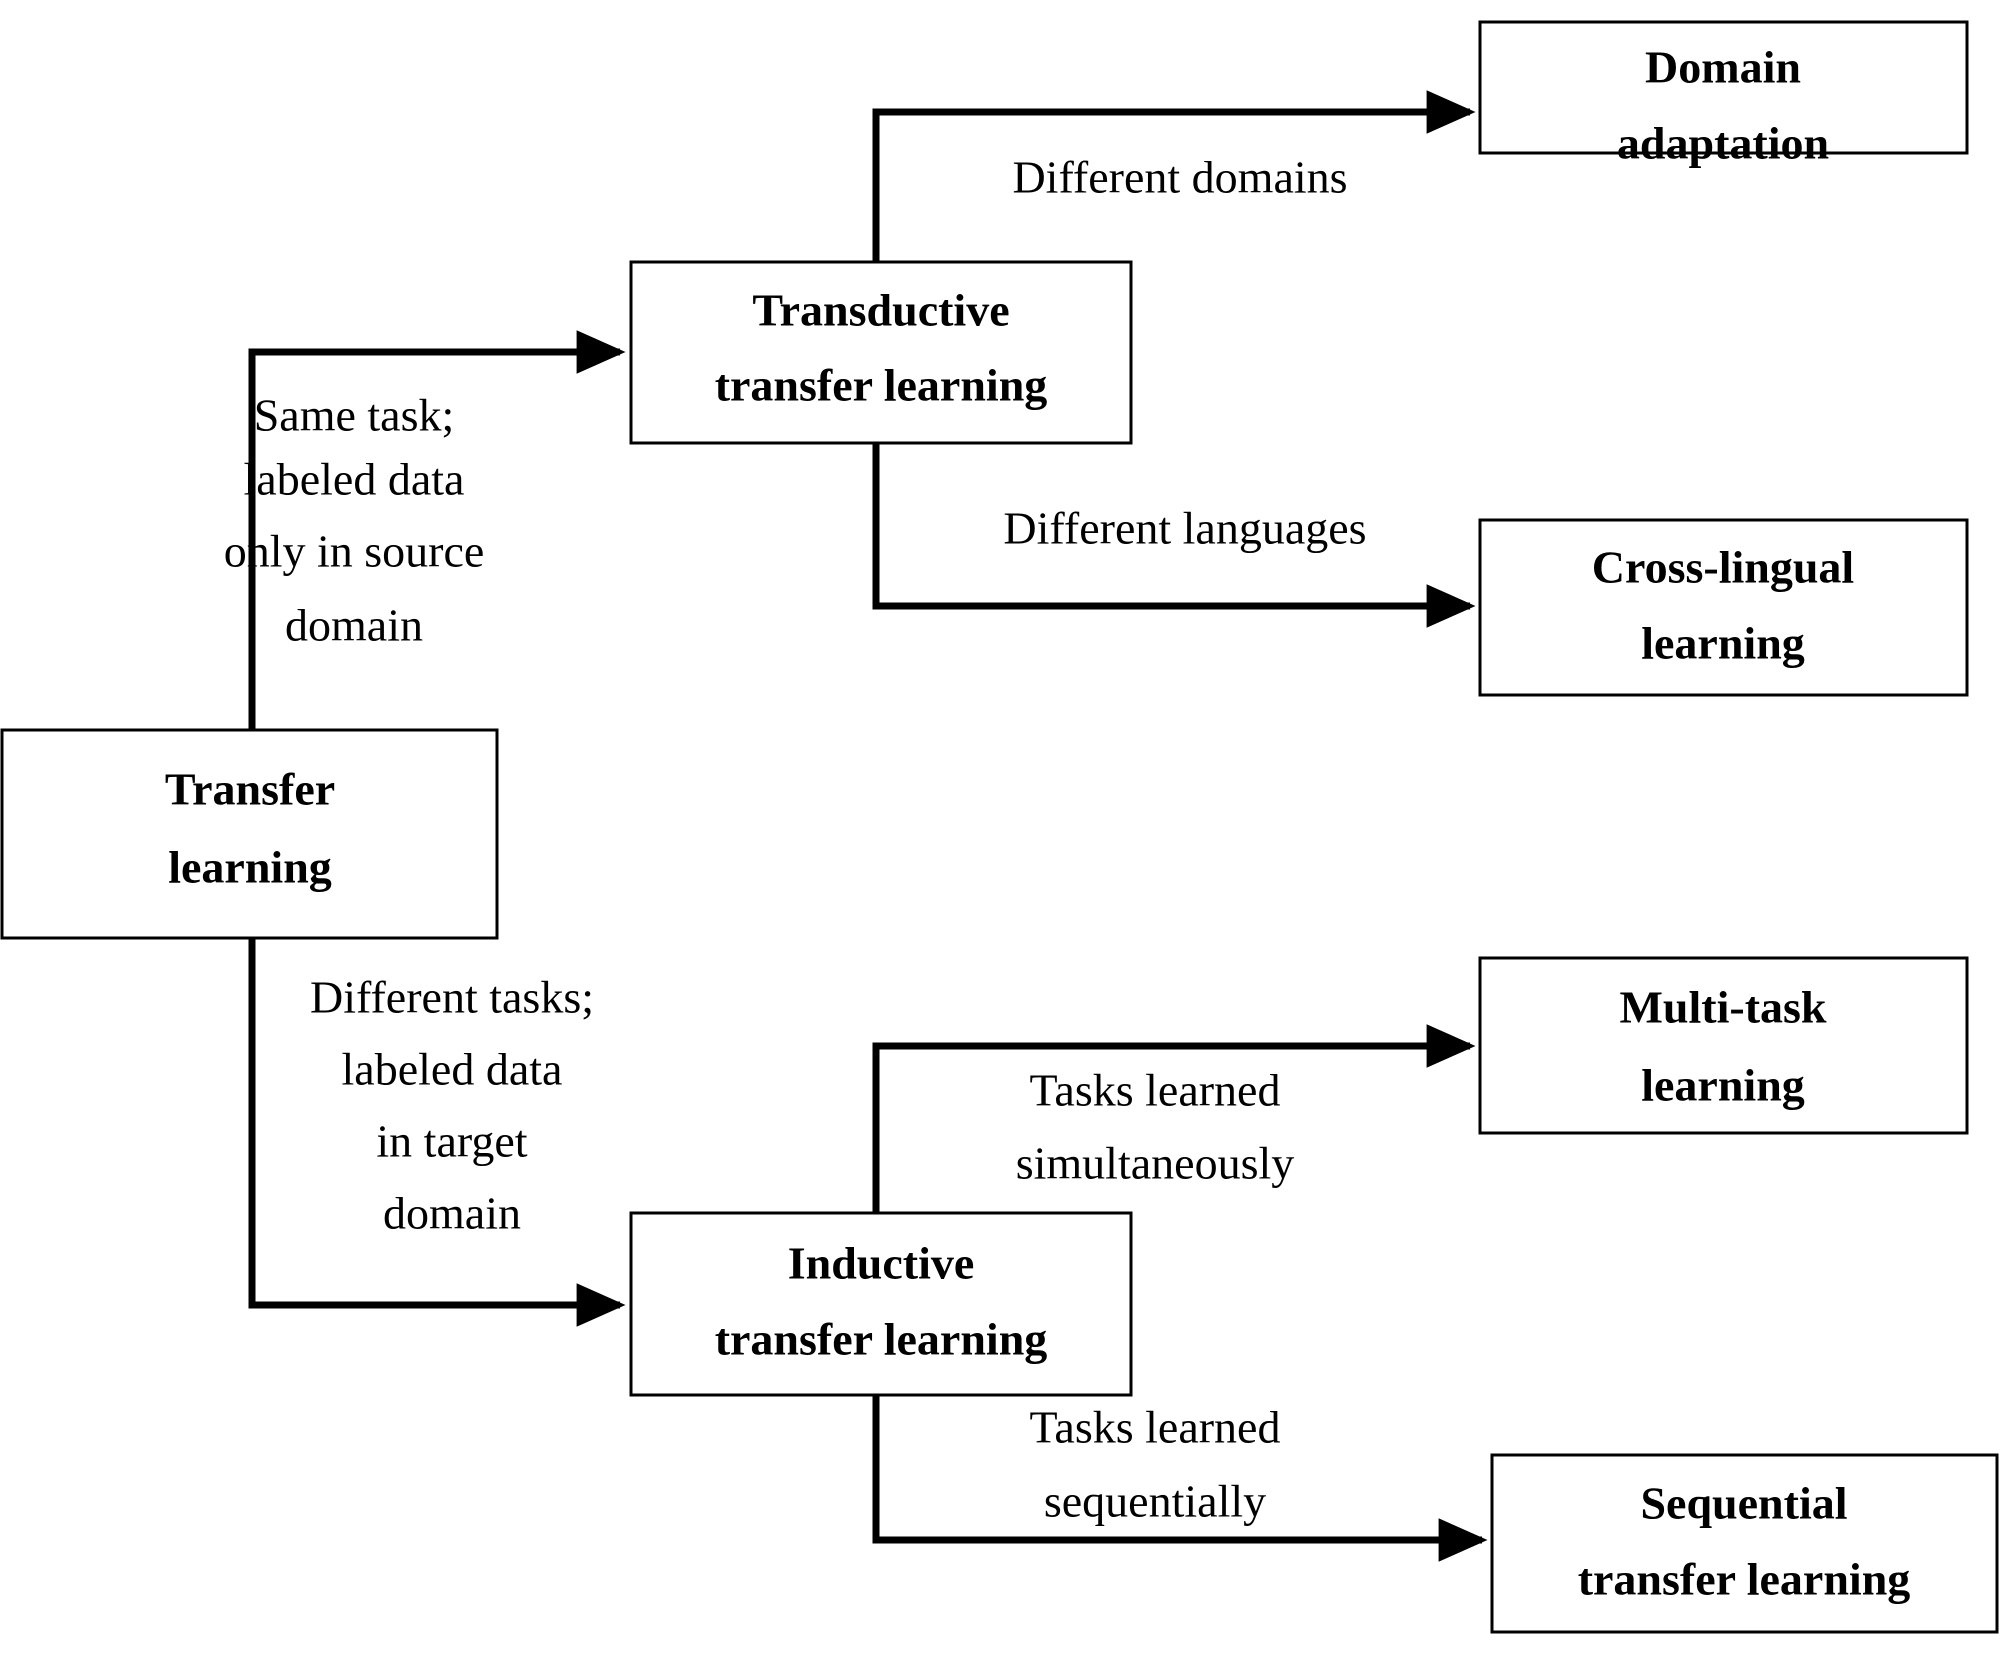 This screenshot has height=1658, width=2000. I want to click on node-sequential-transfer-learning: Sequential transfer learning, so click(1744, 1543).